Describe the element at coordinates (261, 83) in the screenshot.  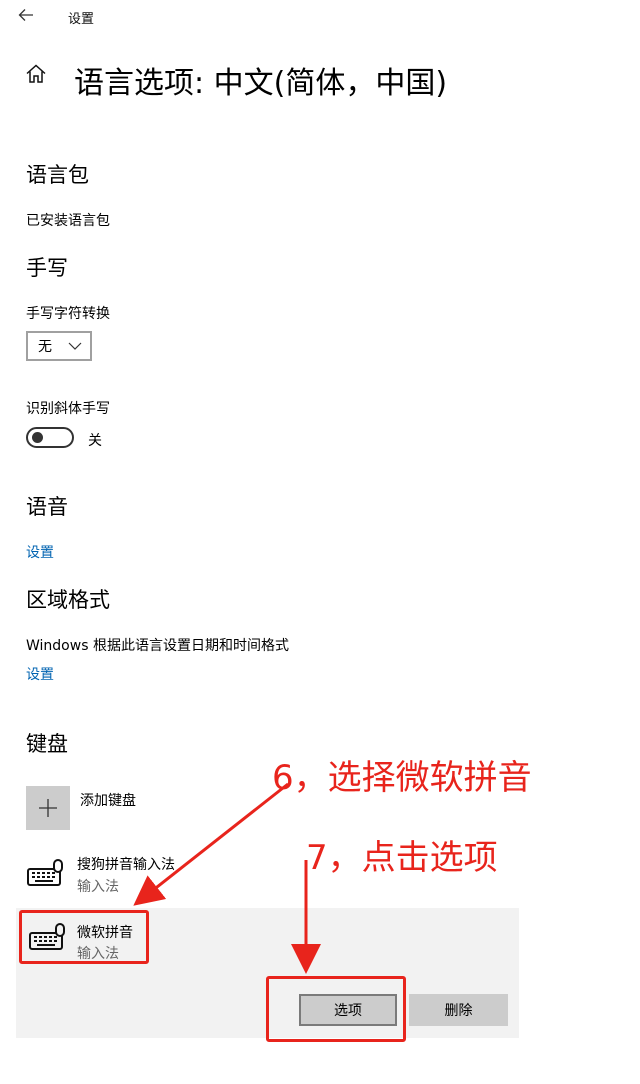
I see `page-title: 语言选项: 中文(简体，中国)` at that location.